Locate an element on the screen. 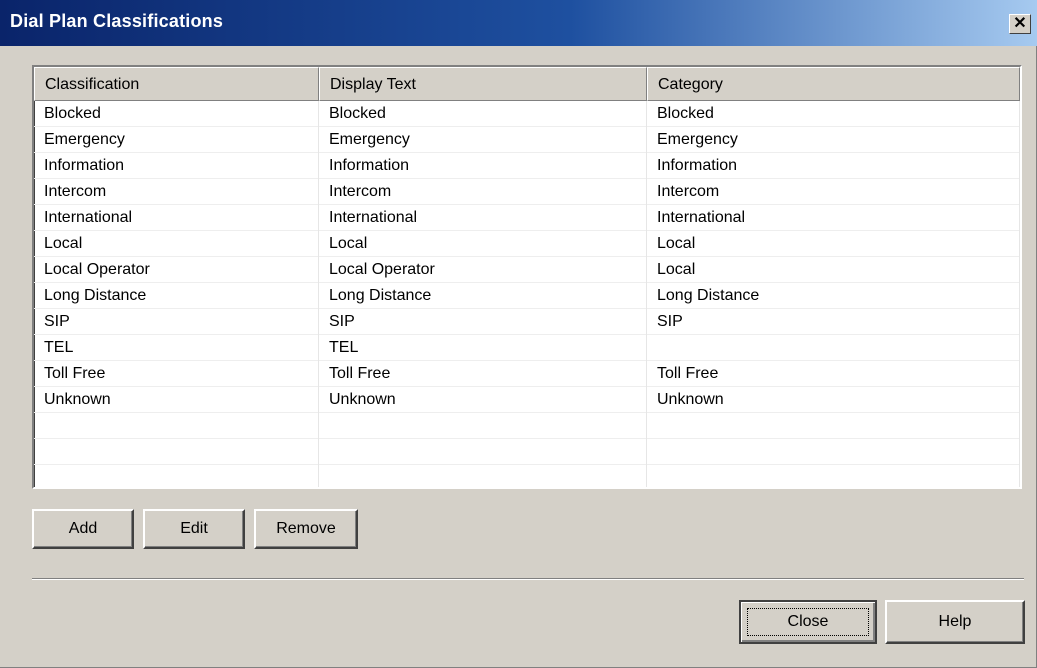 This screenshot has height=668, width=1037. table-row: Blocked Blocked Blocked is located at coordinates (527, 114).